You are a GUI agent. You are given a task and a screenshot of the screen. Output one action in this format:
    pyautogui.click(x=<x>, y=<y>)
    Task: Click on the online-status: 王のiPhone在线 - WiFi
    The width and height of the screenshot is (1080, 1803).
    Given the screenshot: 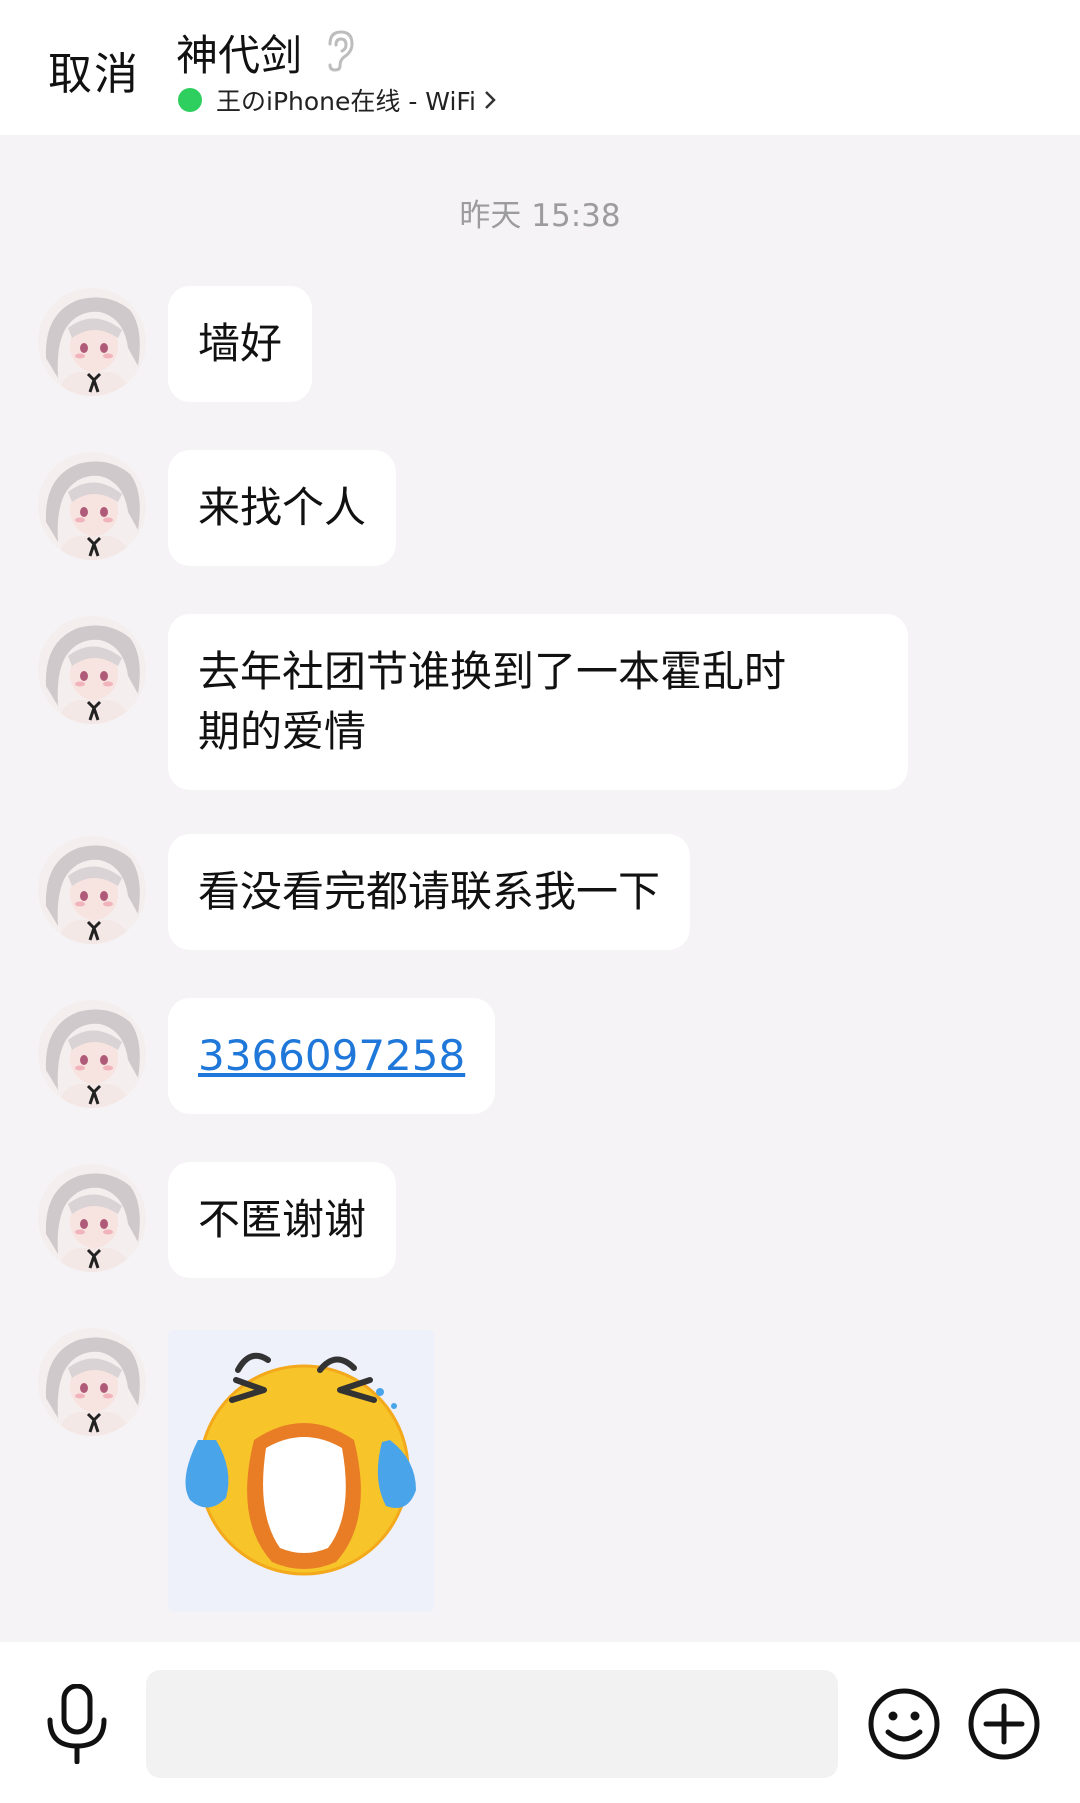 What is the action you would take?
    pyautogui.click(x=337, y=100)
    